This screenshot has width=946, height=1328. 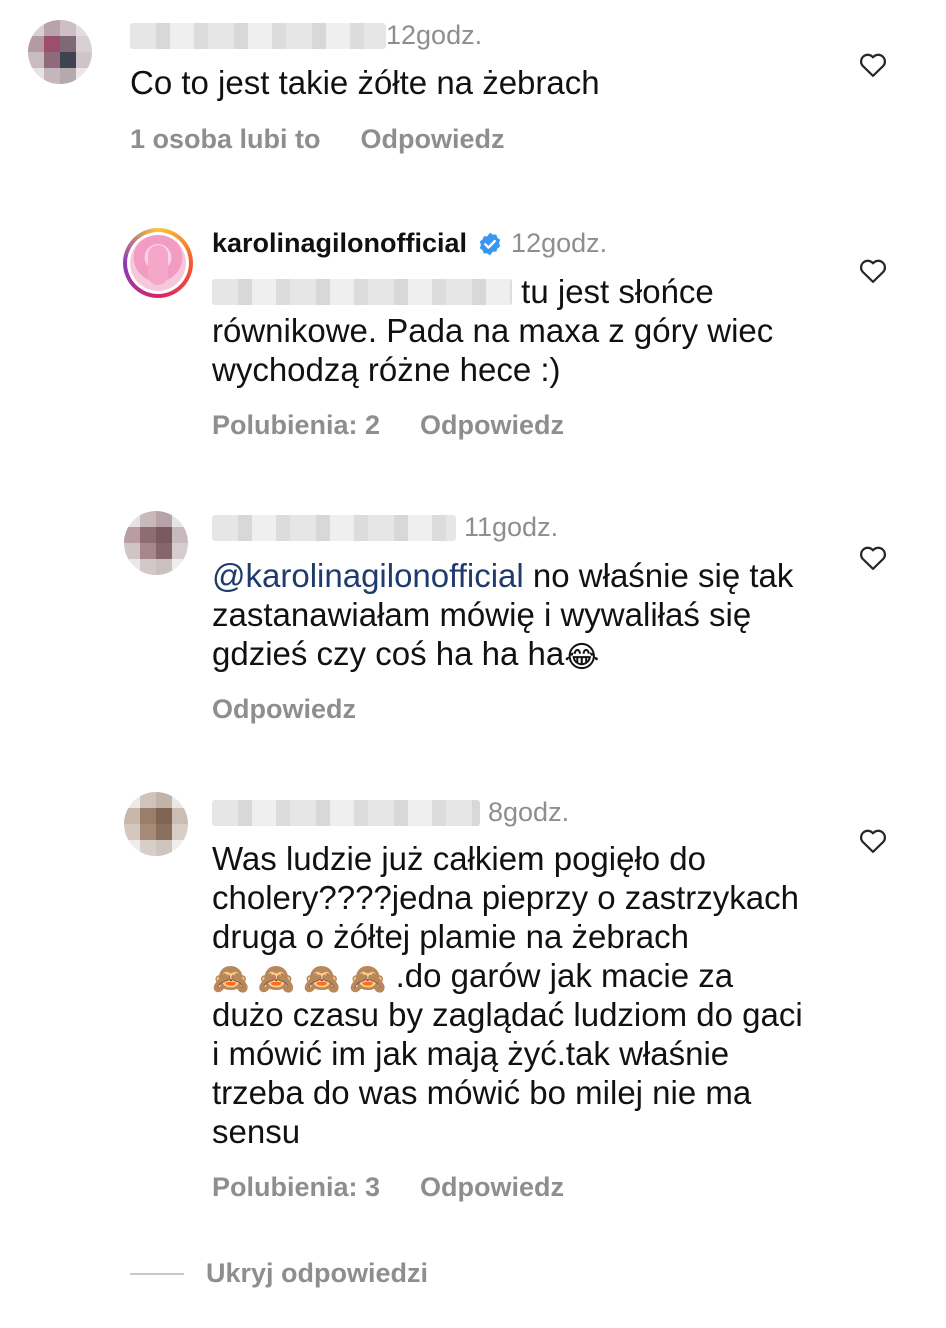 I want to click on comment-text-line1: tu jest słońce, so click(x=617, y=291).